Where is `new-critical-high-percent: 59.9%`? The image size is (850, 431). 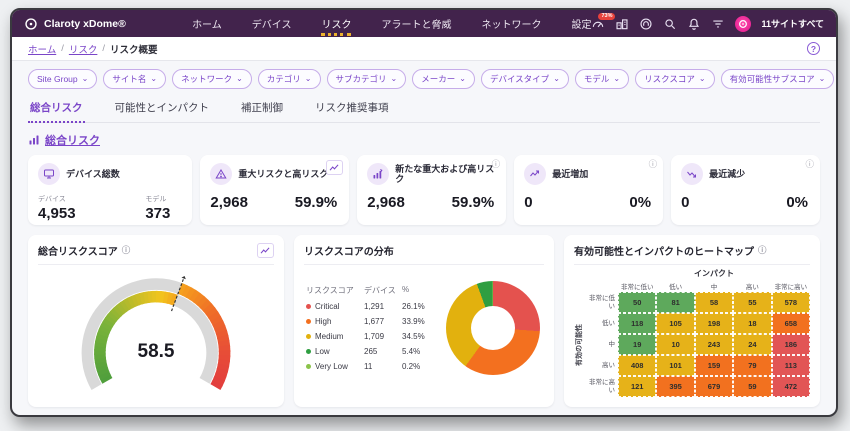 new-critical-high-percent: 59.9% is located at coordinates (473, 202).